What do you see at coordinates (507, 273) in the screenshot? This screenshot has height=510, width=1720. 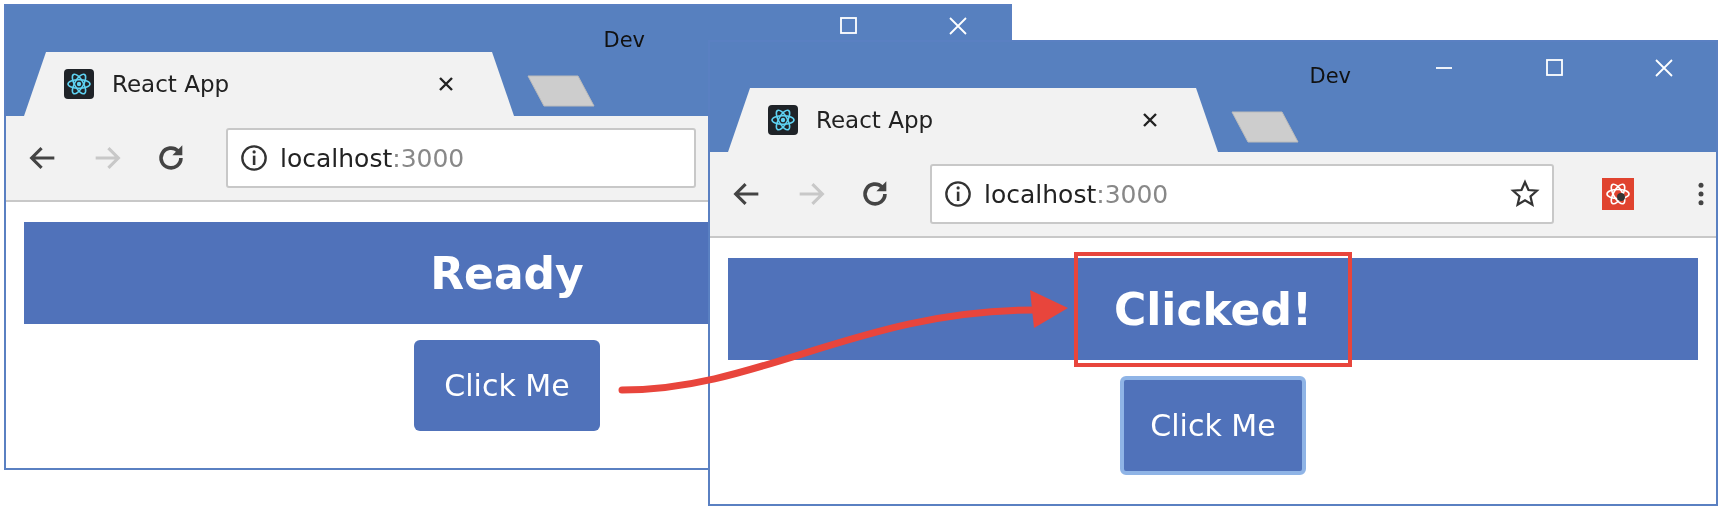 I see `heading: Ready` at bounding box center [507, 273].